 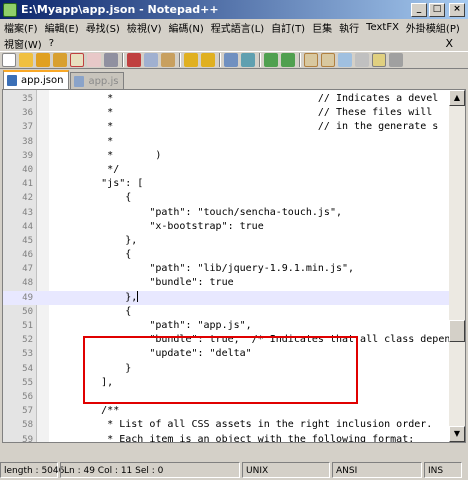 What do you see at coordinates (345, 60) in the screenshot?
I see `word-wrap-icon` at bounding box center [345, 60].